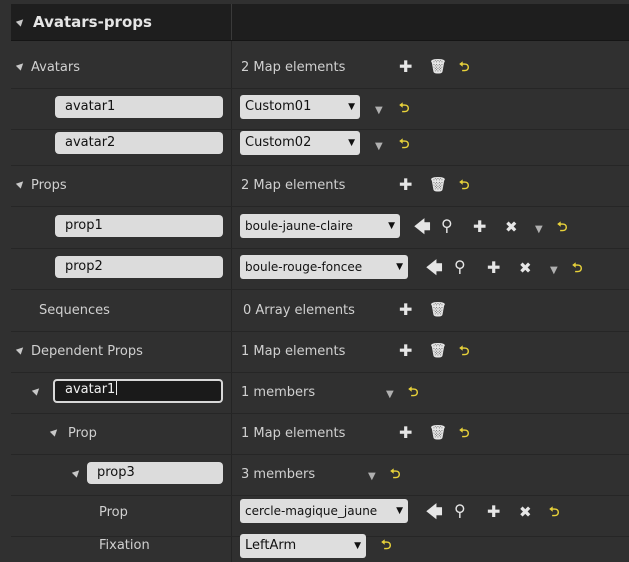  I want to click on row-fixation: Fixation LeftArm ▼ ⮌, so click(320, 545).